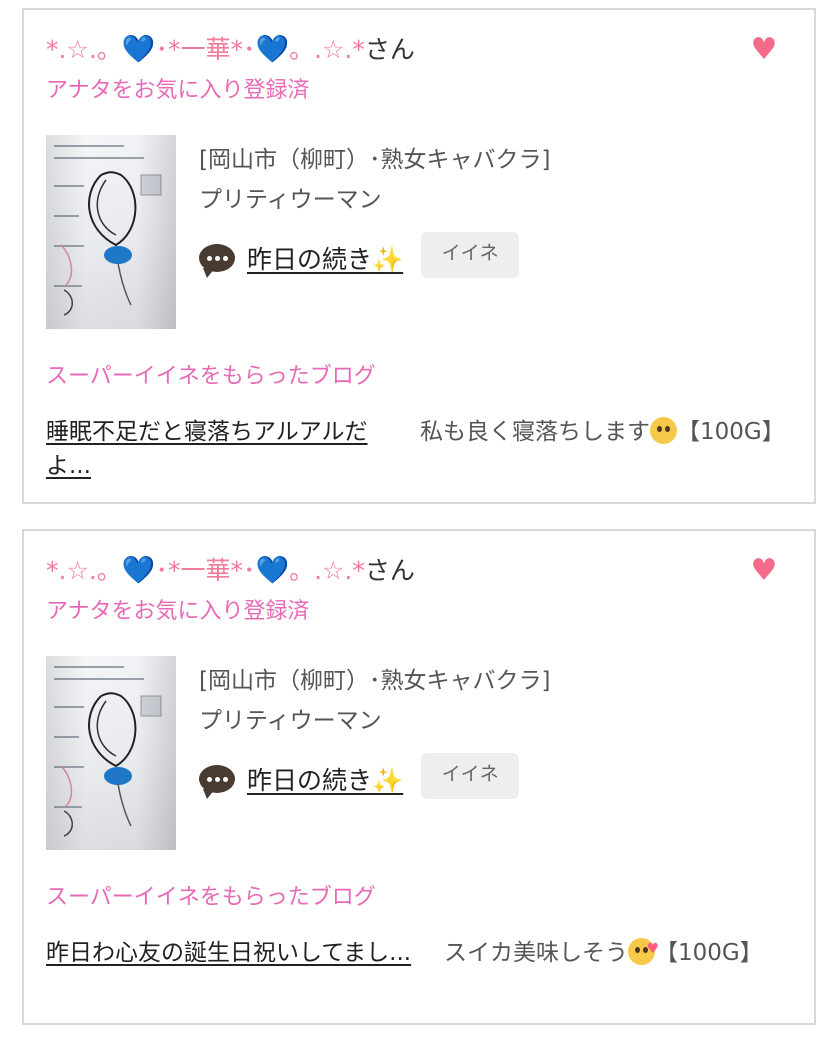 Image resolution: width=840 pixels, height=1043 pixels. I want to click on blog-comment: スイカ美味しそう ♥ 【100G】, so click(617, 953).